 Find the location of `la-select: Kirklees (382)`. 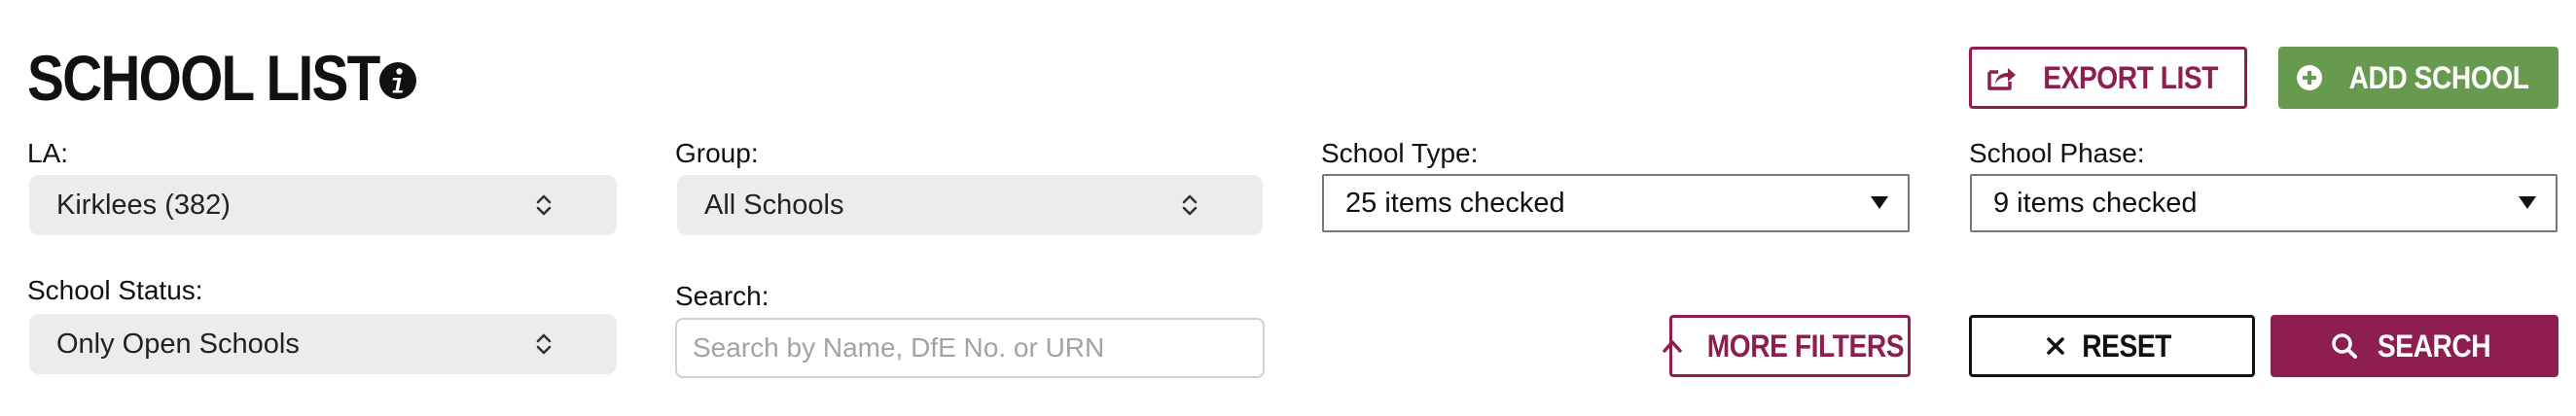

la-select: Kirklees (382) is located at coordinates (323, 205).